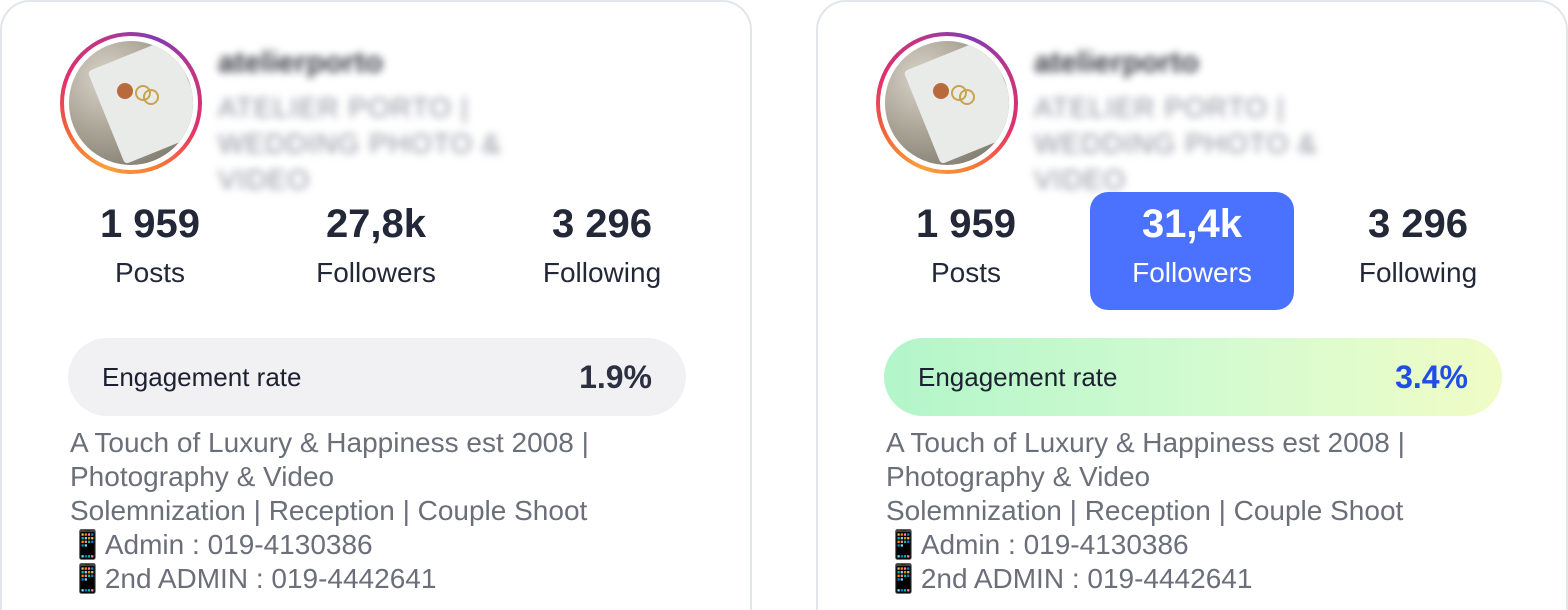 The height and width of the screenshot is (610, 1568). What do you see at coordinates (1193, 377) in the screenshot?
I see `engagement-rate-bar: Engagement rate 3.4%` at bounding box center [1193, 377].